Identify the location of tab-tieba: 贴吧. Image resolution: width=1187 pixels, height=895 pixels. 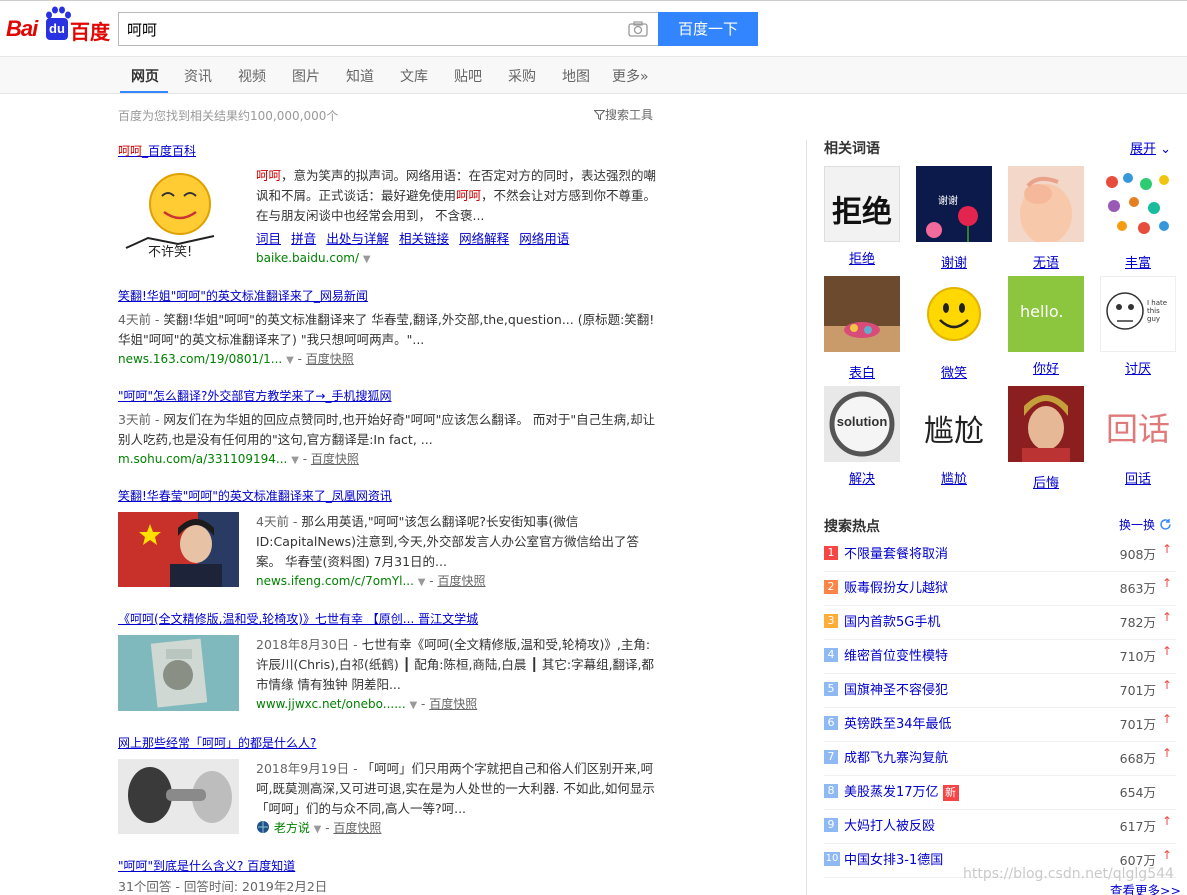
(468, 76).